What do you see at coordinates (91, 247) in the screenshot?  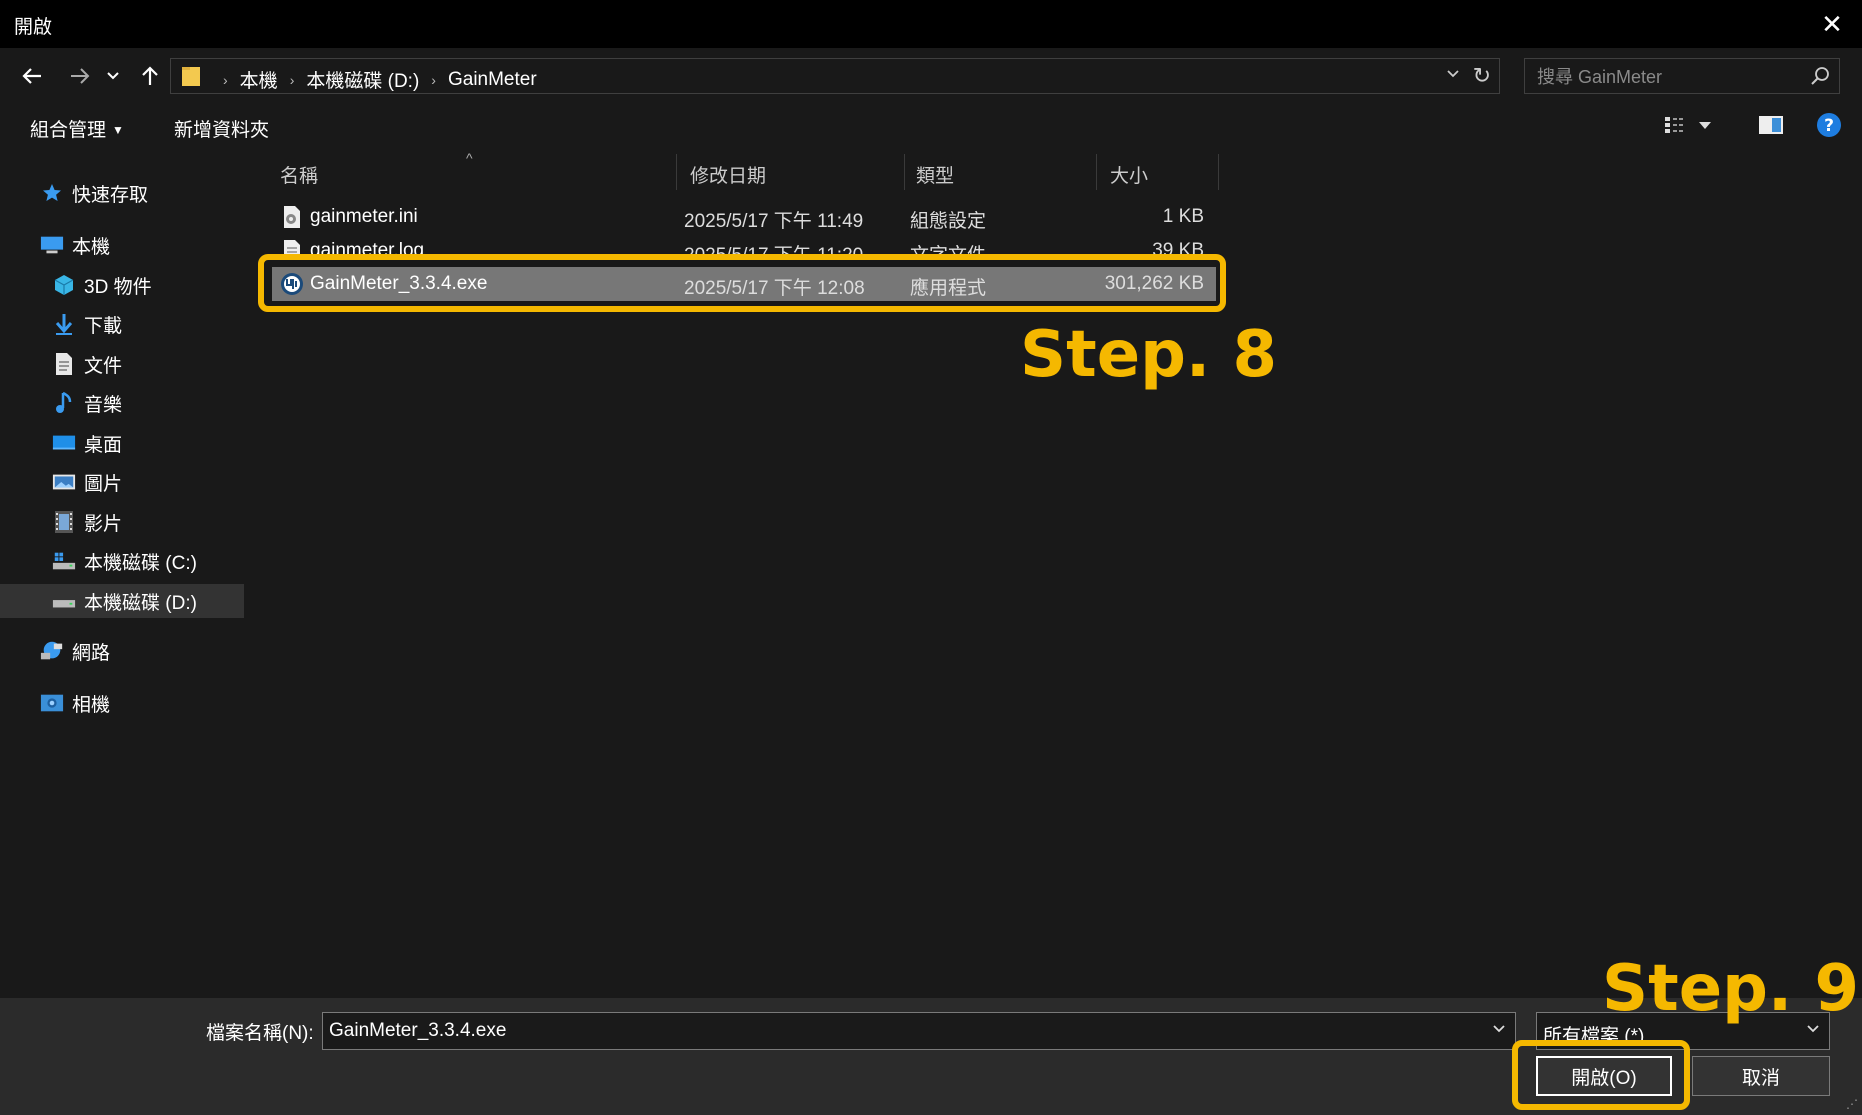 I see `sidebar-item-label: 本機` at bounding box center [91, 247].